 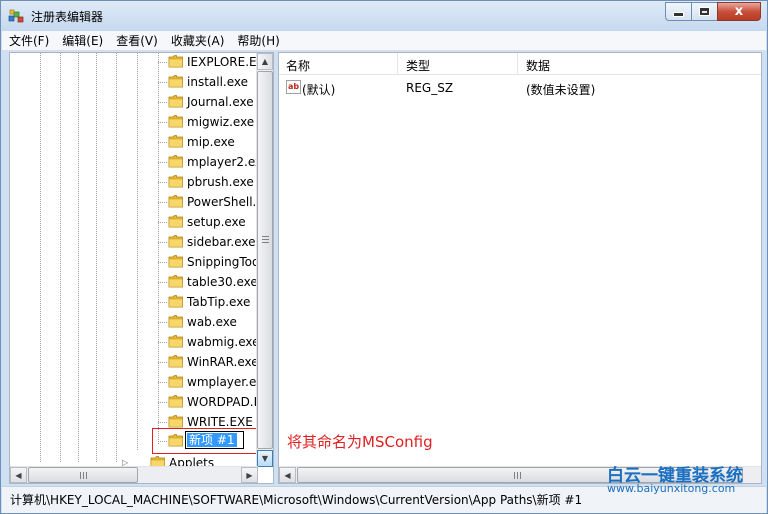 What do you see at coordinates (134, 182) in the screenshot?
I see `tree-item: pbrush.exe` at bounding box center [134, 182].